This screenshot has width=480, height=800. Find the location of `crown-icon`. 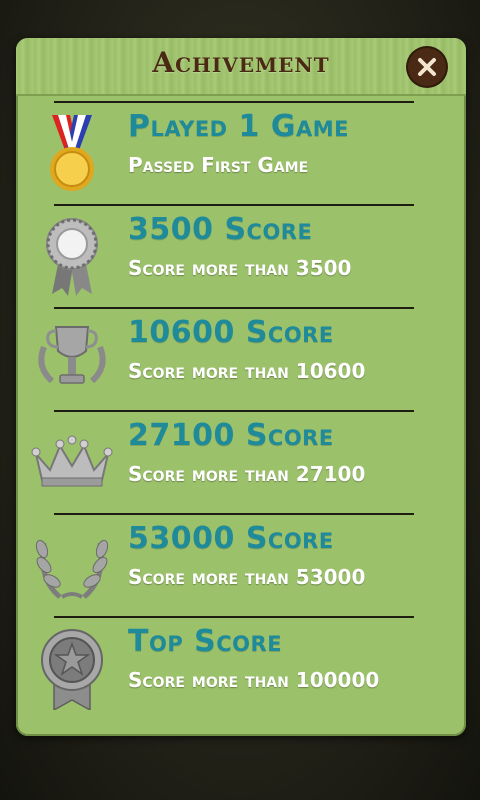

crown-icon is located at coordinates (72, 462).